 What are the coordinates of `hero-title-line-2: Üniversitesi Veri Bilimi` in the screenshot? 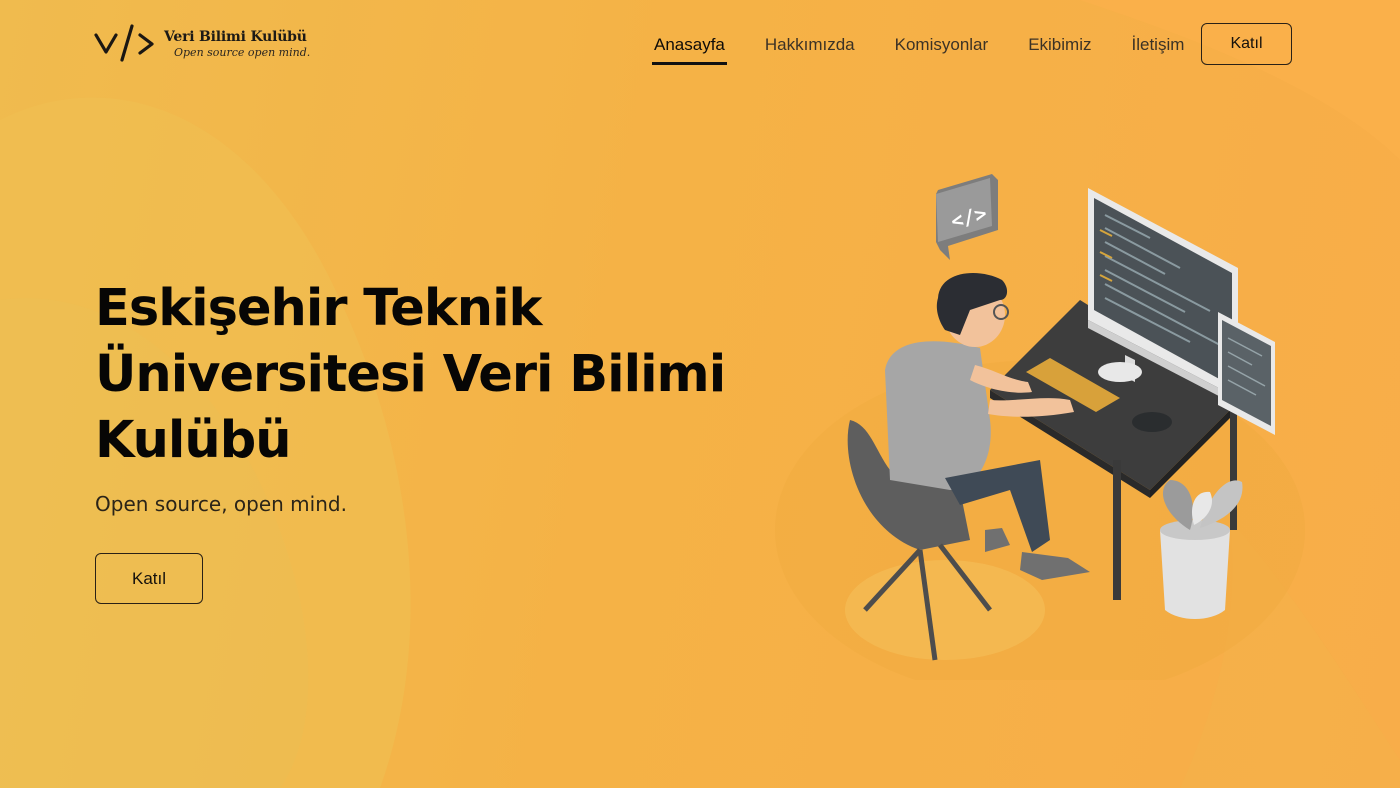 It's located at (410, 374).